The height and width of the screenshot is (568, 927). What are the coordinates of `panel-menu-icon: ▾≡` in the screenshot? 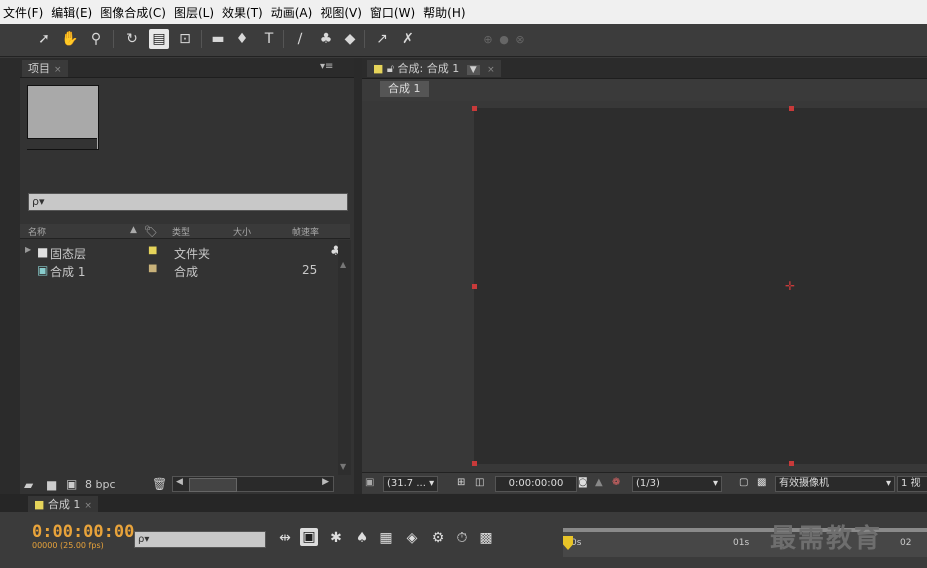 It's located at (326, 66).